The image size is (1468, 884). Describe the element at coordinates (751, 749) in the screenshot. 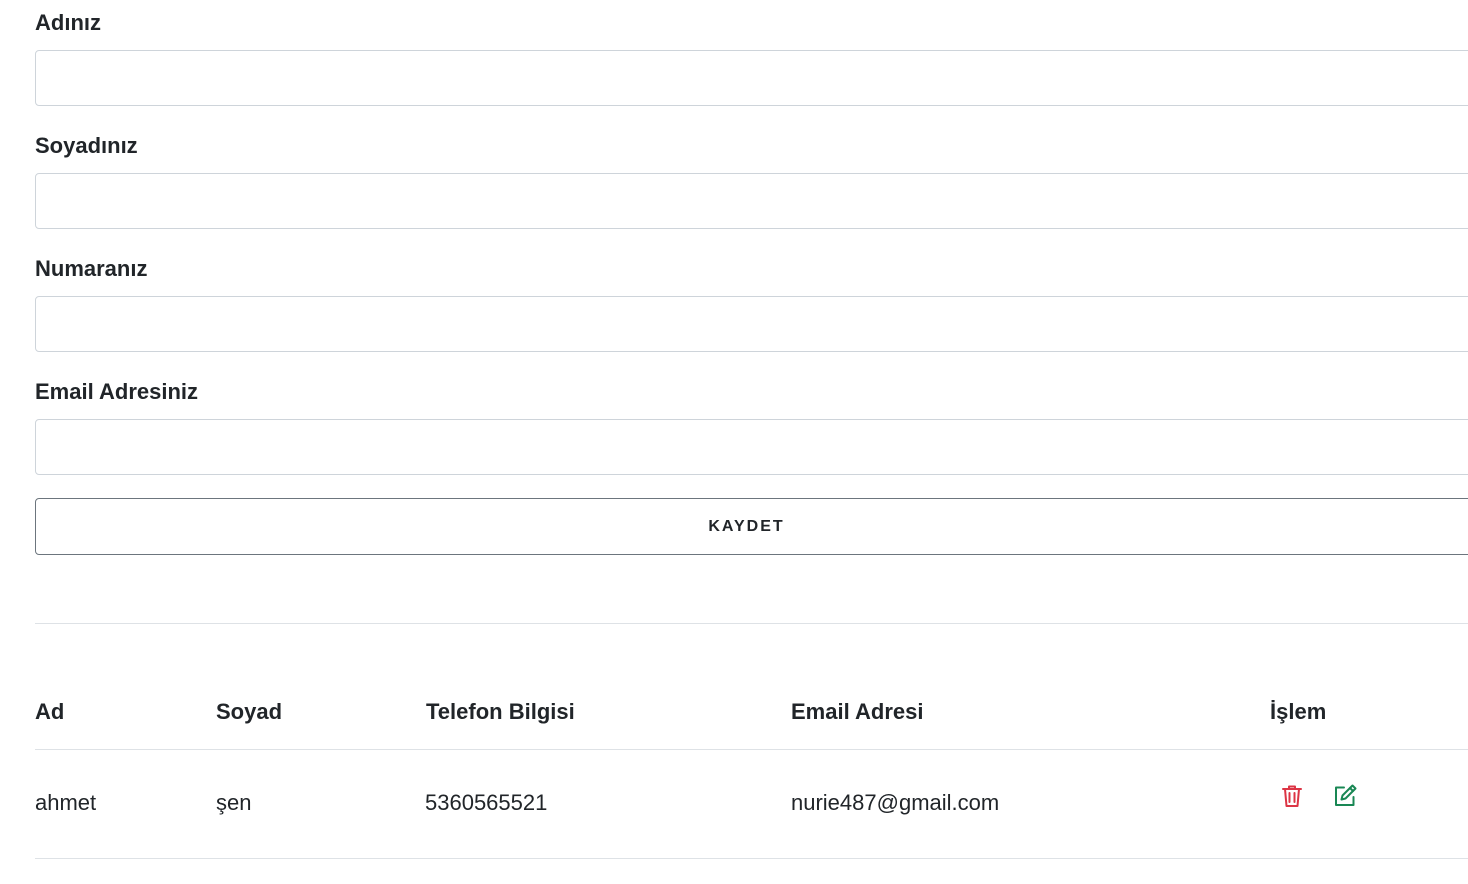

I see `header-separator` at that location.